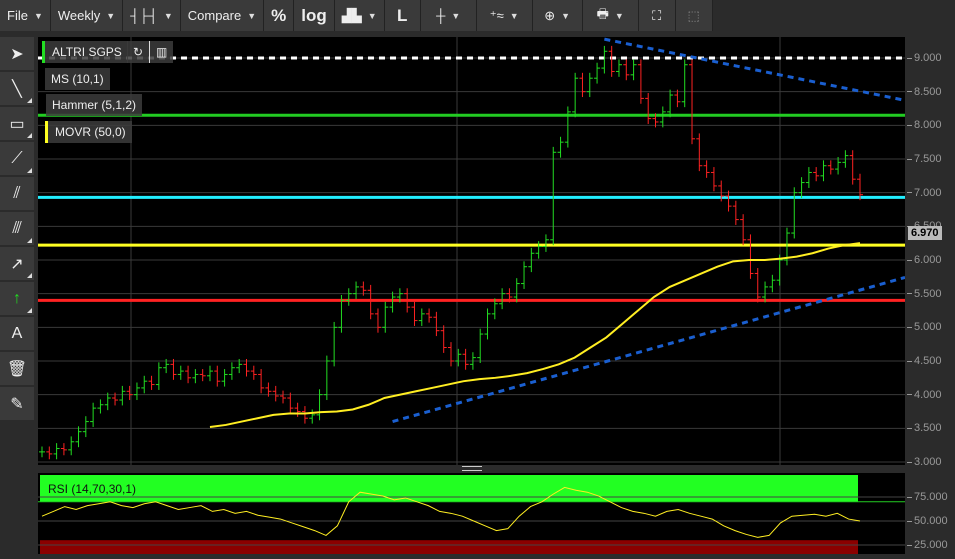  What do you see at coordinates (92, 489) in the screenshot?
I see `rsi-legend: RSI (14,70,30,1)` at bounding box center [92, 489].